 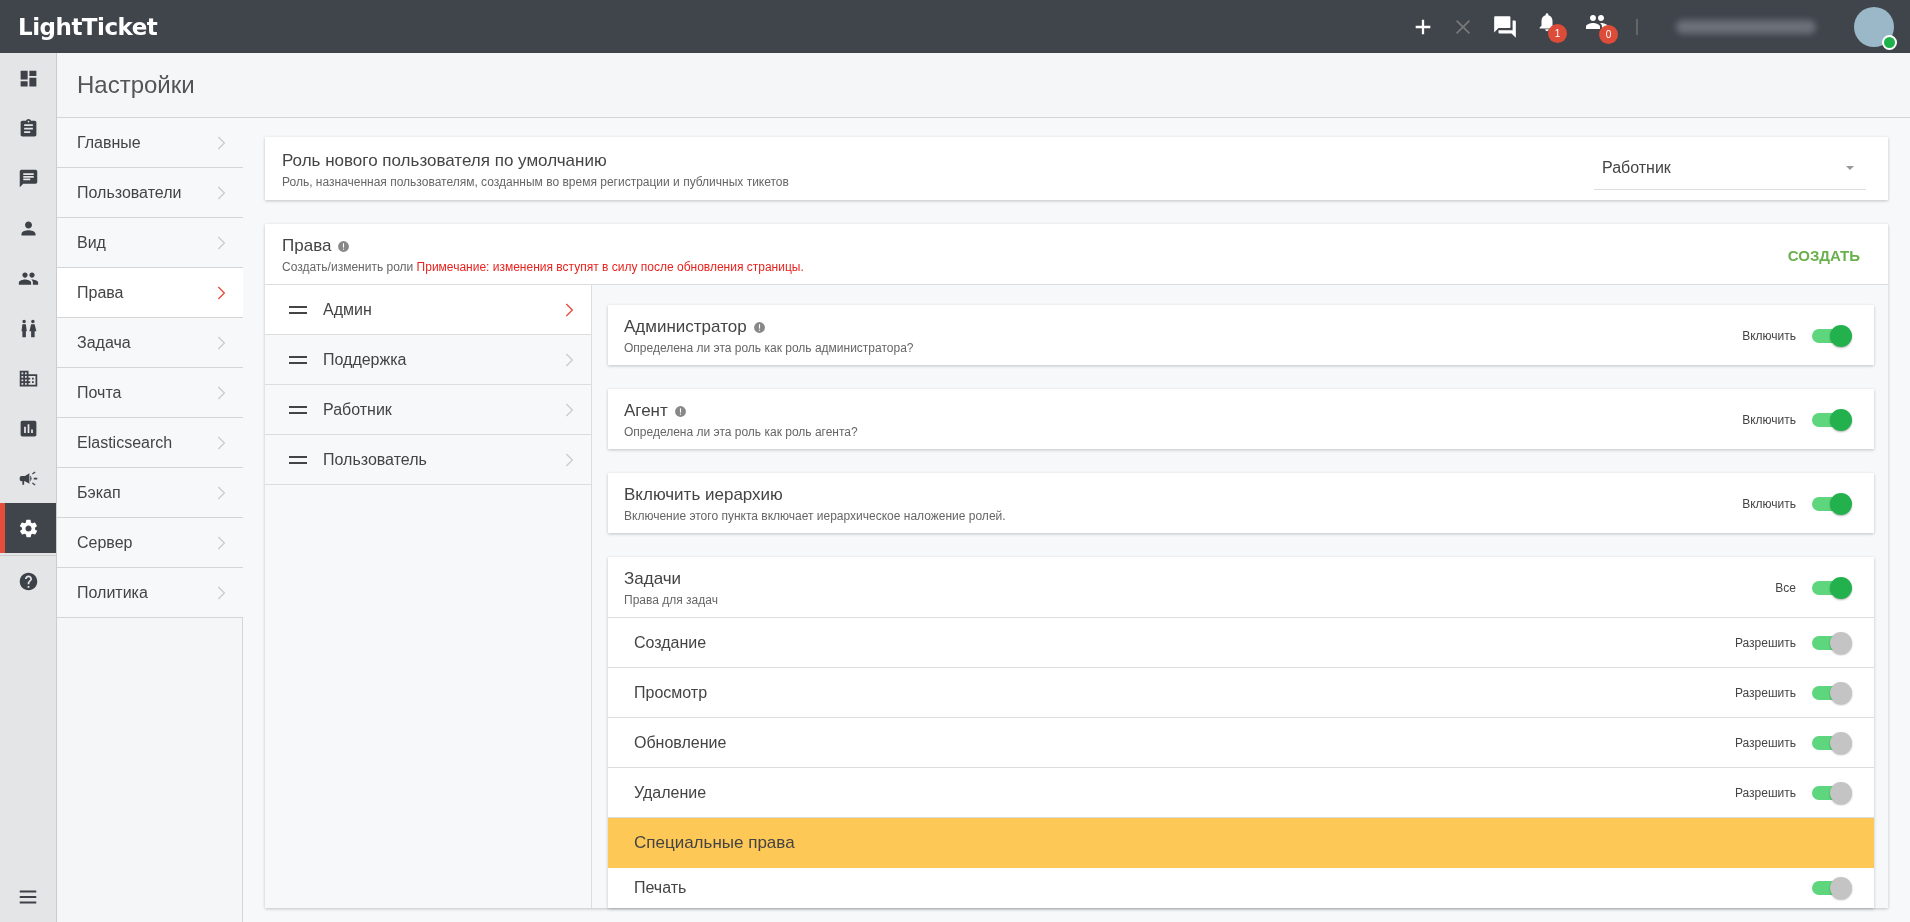 What do you see at coordinates (344, 246) in the screenshot?
I see `info-icon` at bounding box center [344, 246].